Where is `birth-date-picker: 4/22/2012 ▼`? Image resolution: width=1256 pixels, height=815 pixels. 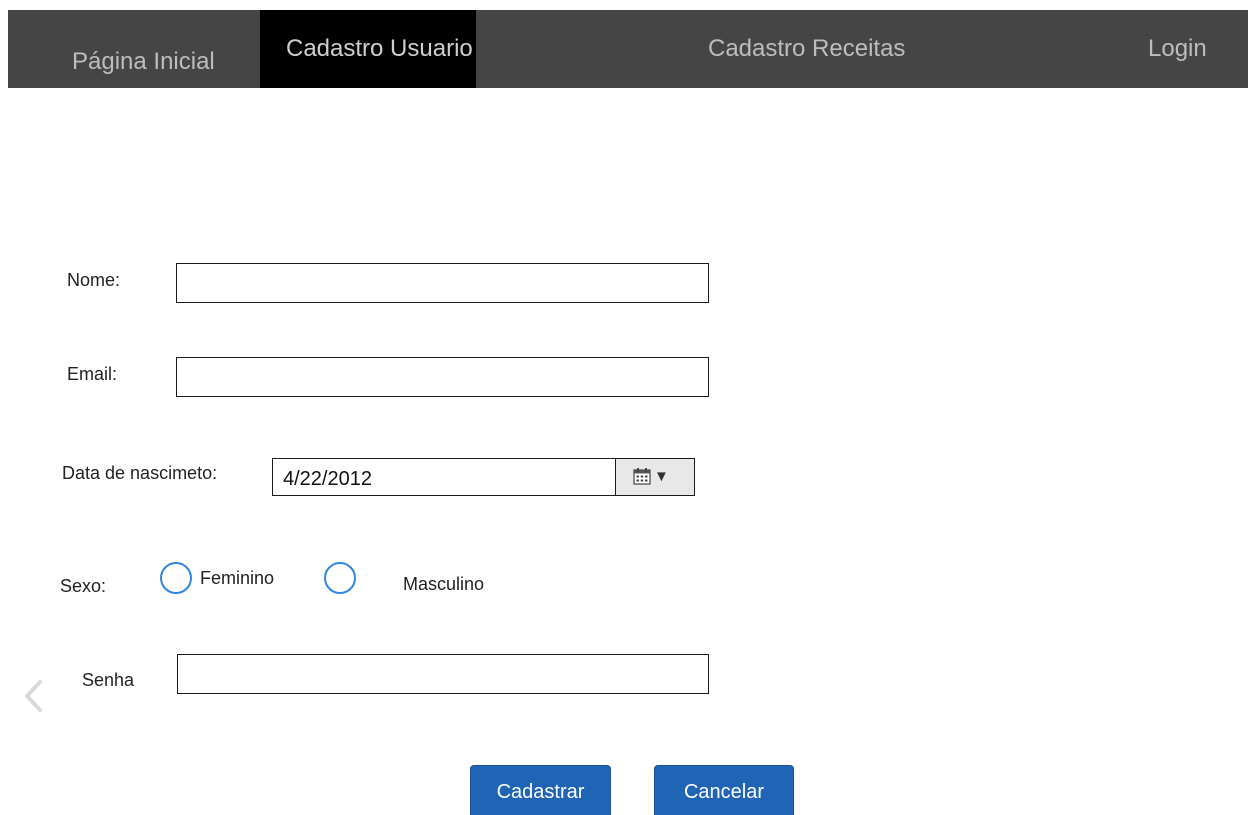
birth-date-picker: 4/22/2012 ▼ is located at coordinates (483, 477).